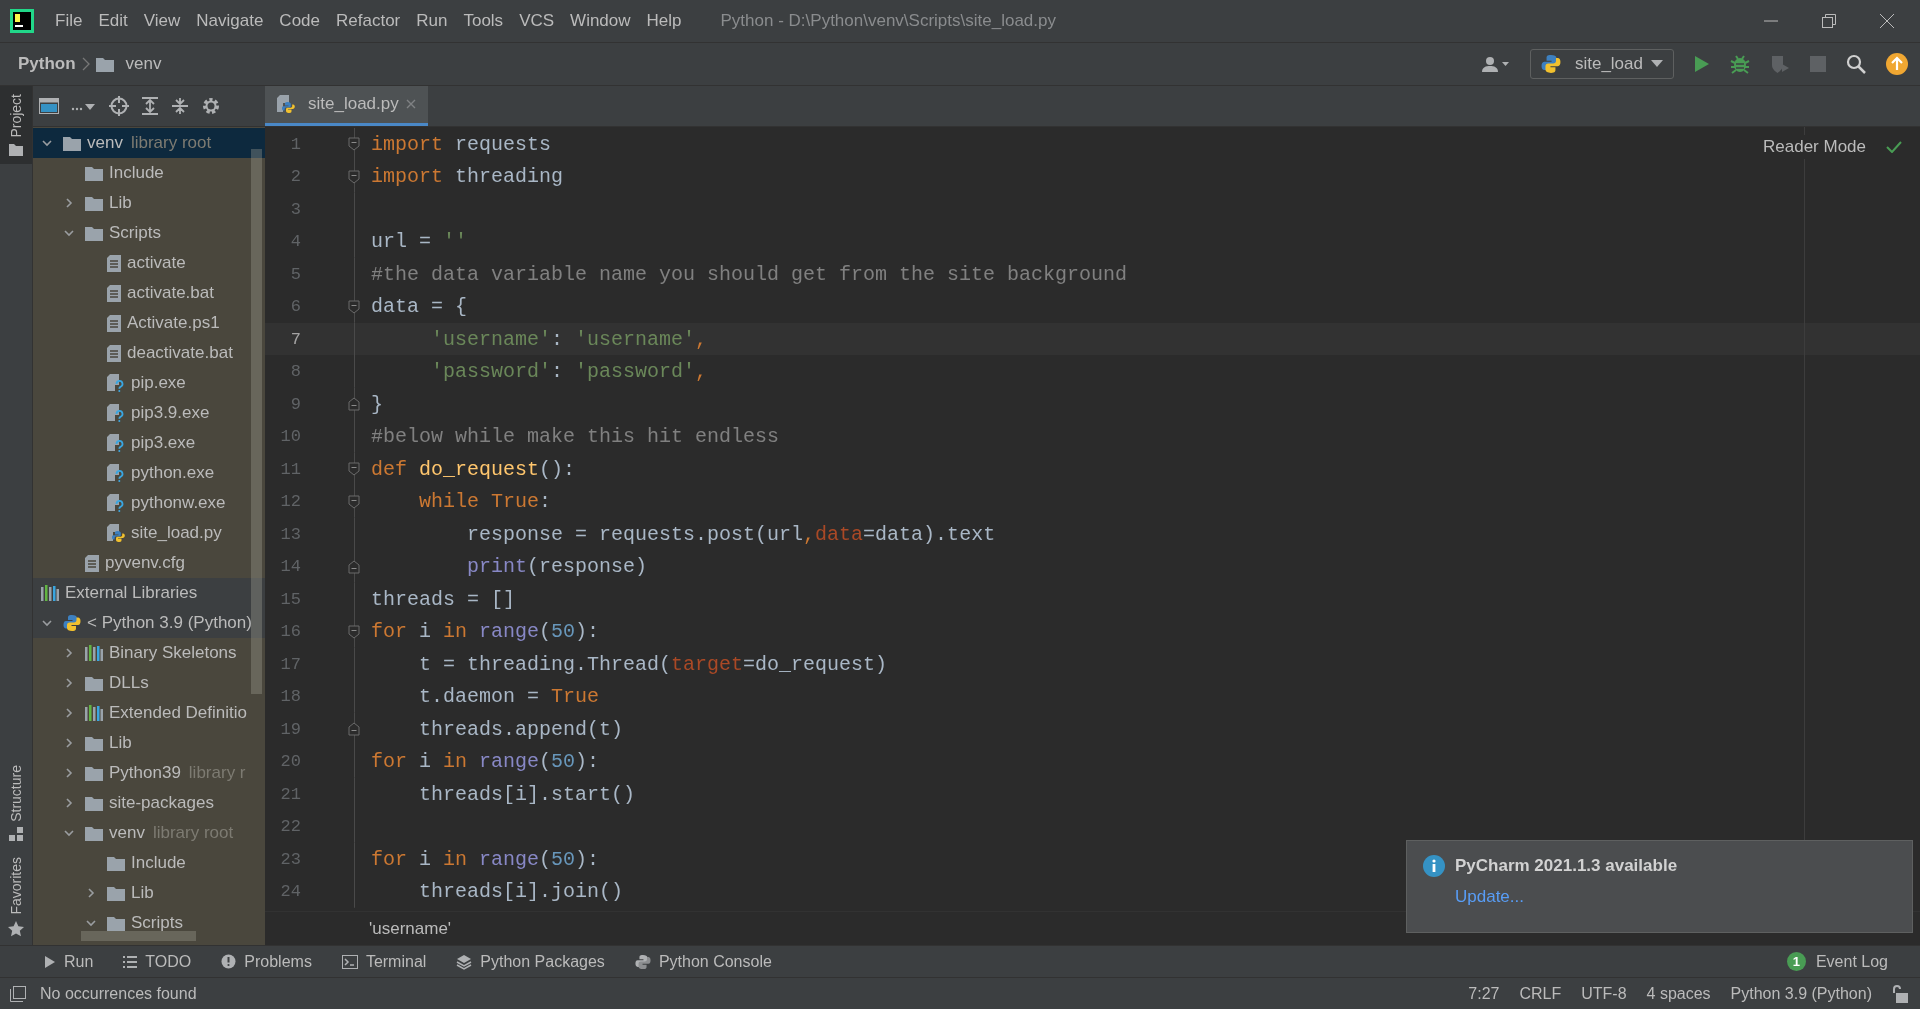 Image resolution: width=1920 pixels, height=1009 pixels. I want to click on status-item: Python 3.9 (Python), so click(1801, 993).